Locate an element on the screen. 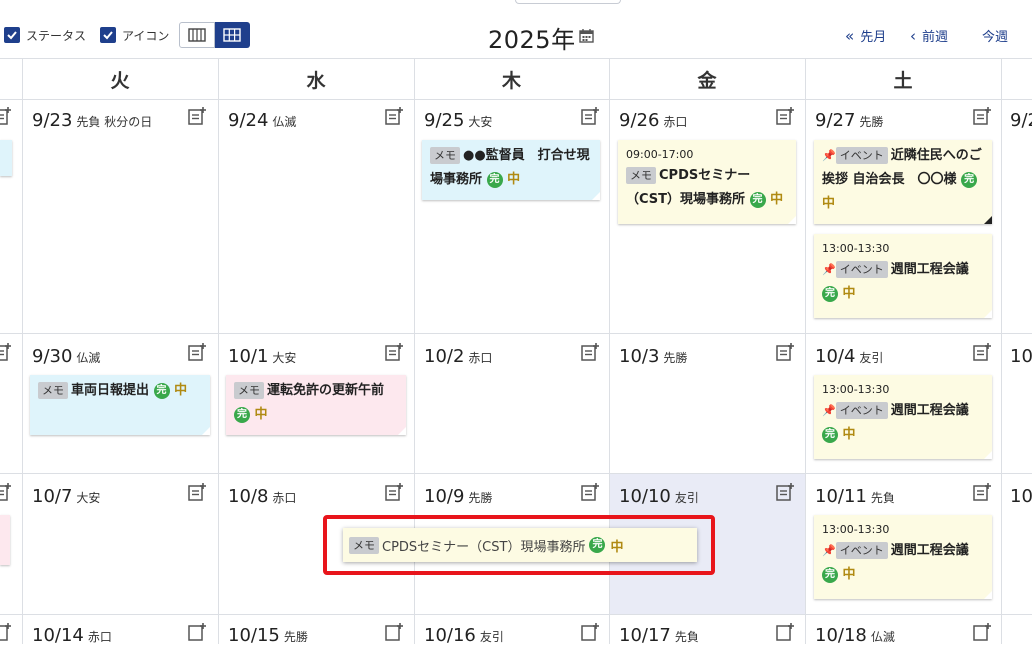  icon-toggle: アイコン is located at coordinates (134, 35).